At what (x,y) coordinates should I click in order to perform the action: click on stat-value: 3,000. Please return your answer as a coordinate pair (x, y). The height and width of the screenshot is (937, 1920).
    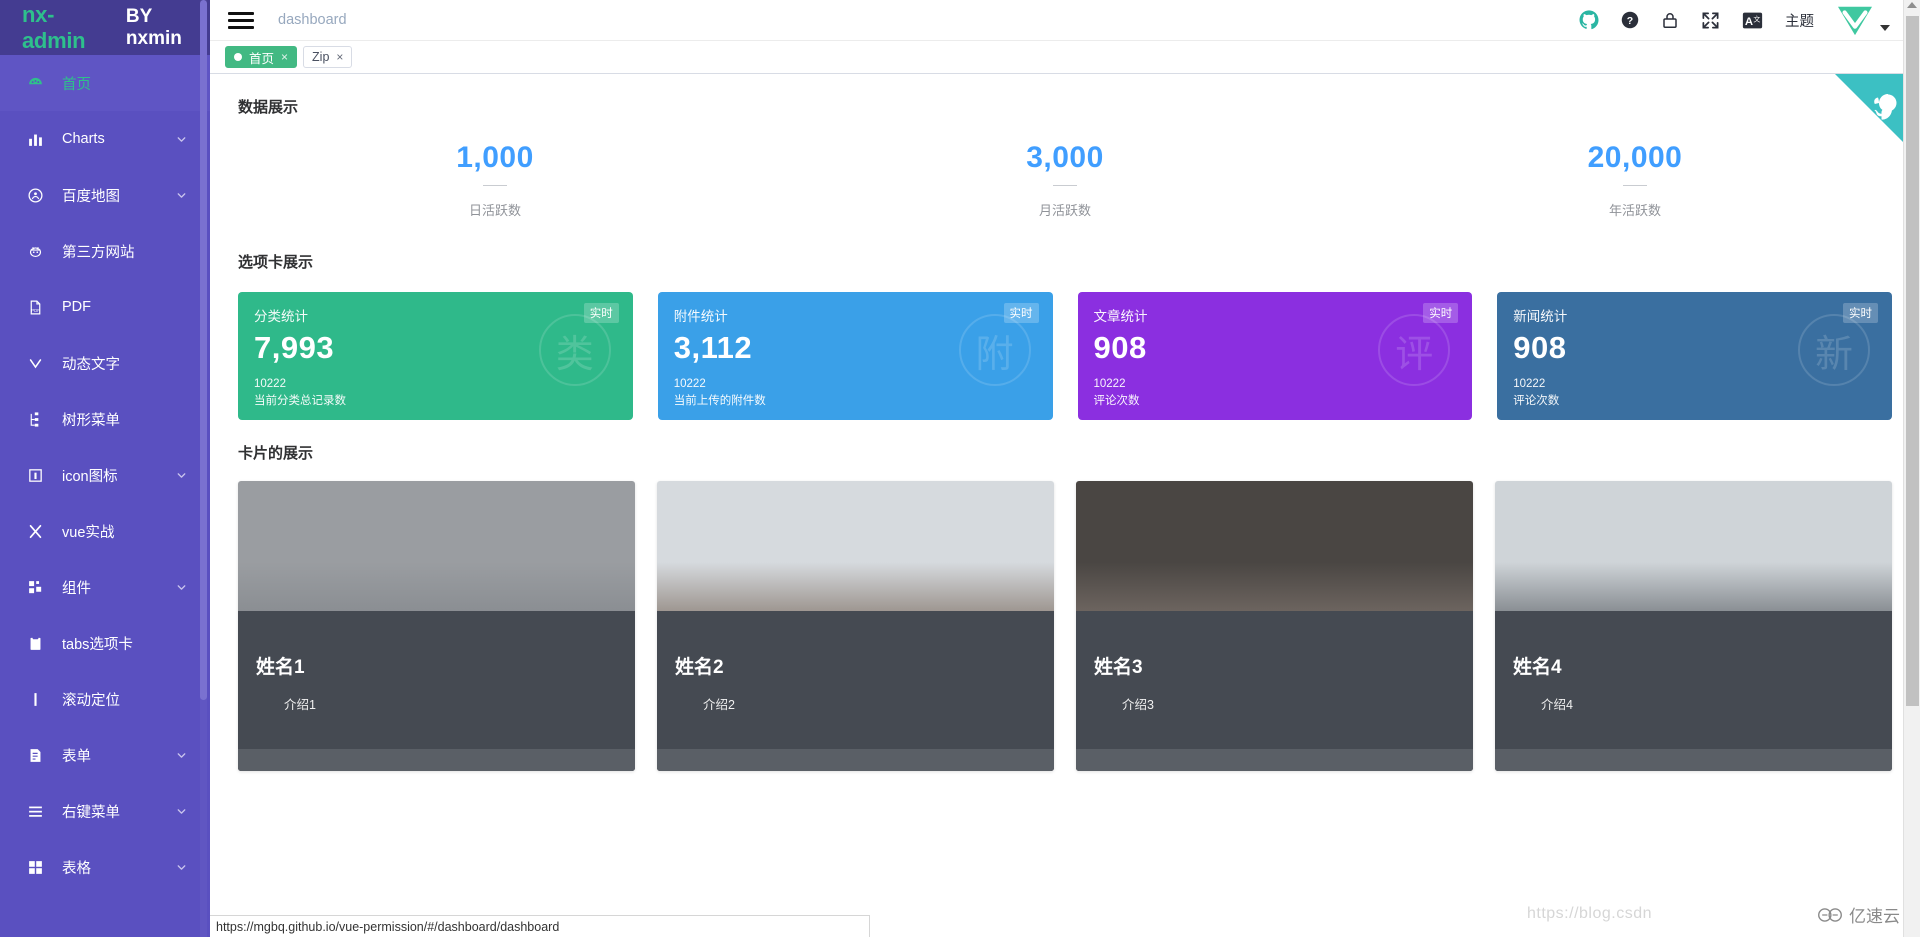
    Looking at the image, I should click on (1065, 157).